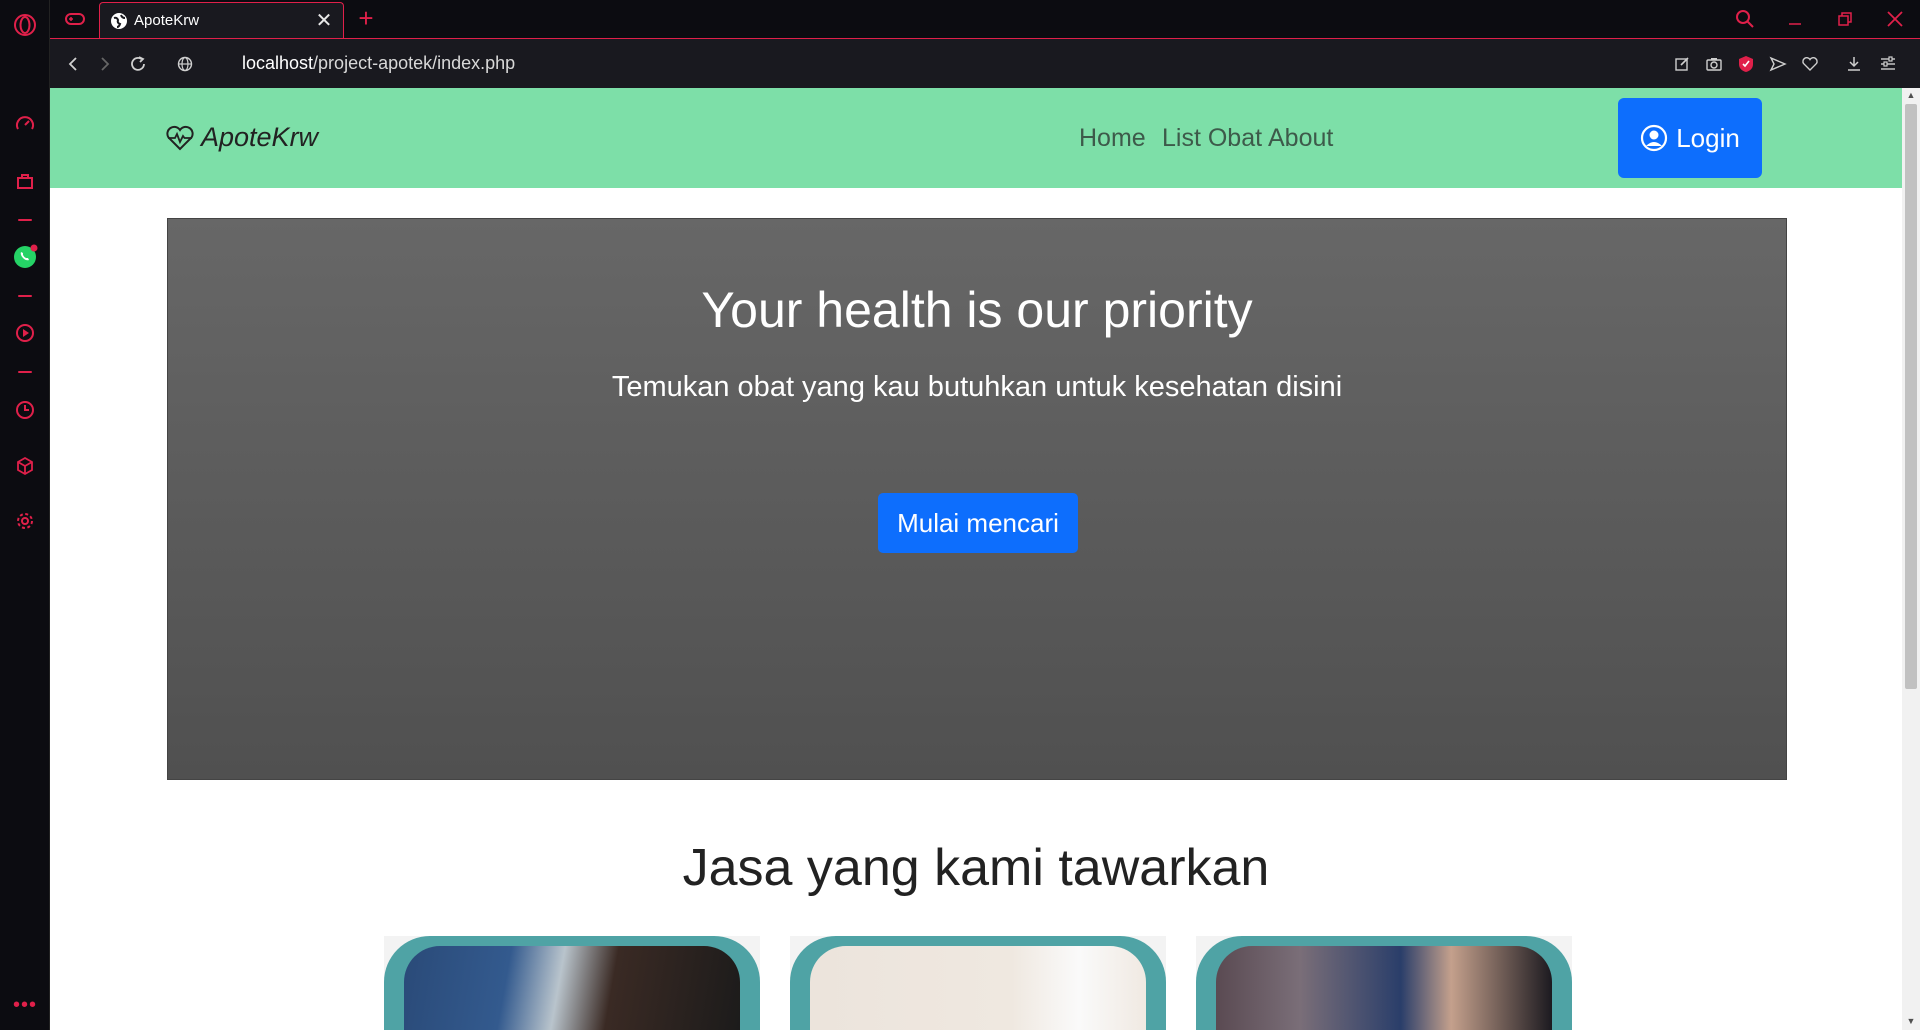  Describe the element at coordinates (976, 138) in the screenshot. I see `site-navbar: ApoteKrw Home List Obat About Login` at that location.